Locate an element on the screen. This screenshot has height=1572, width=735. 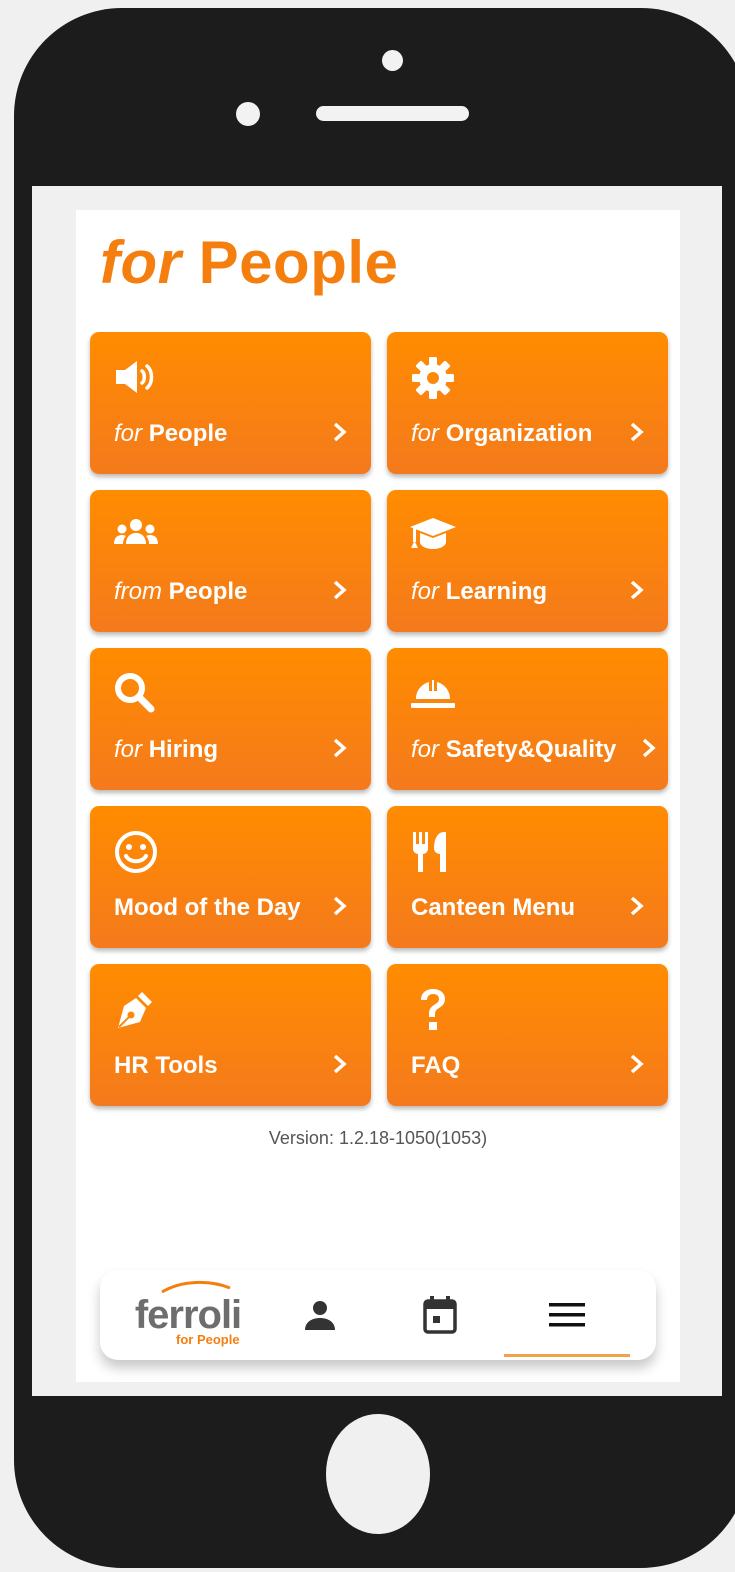
ferroli-logo: ferroli is located at coordinates (188, 1315).